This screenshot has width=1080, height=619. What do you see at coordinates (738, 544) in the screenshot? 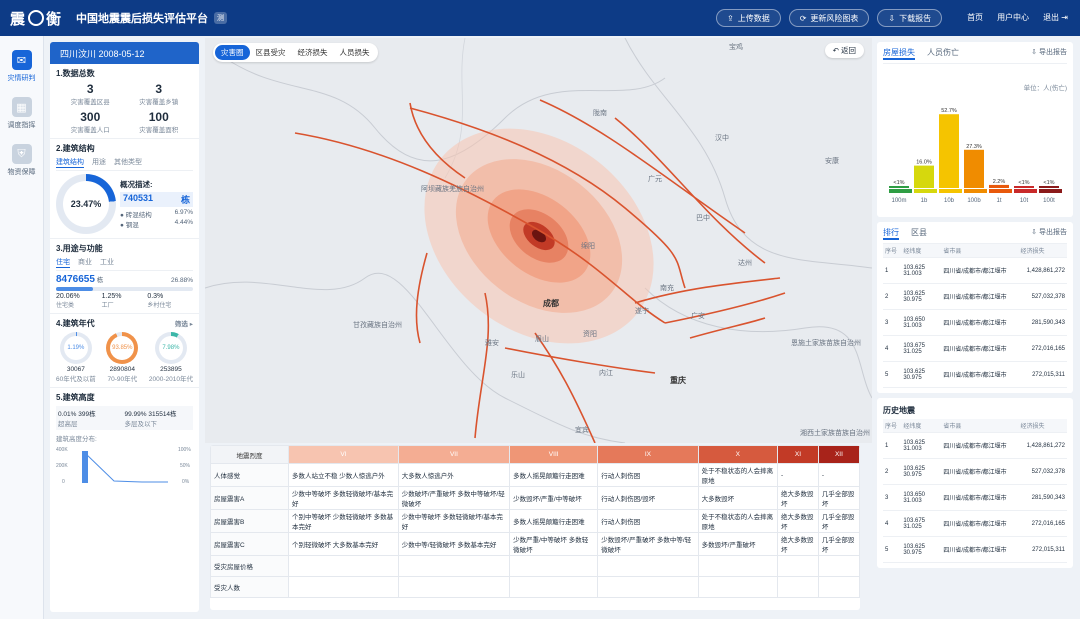
I see `intensity-cell: 多数毁坏/严重破坏` at bounding box center [738, 544].